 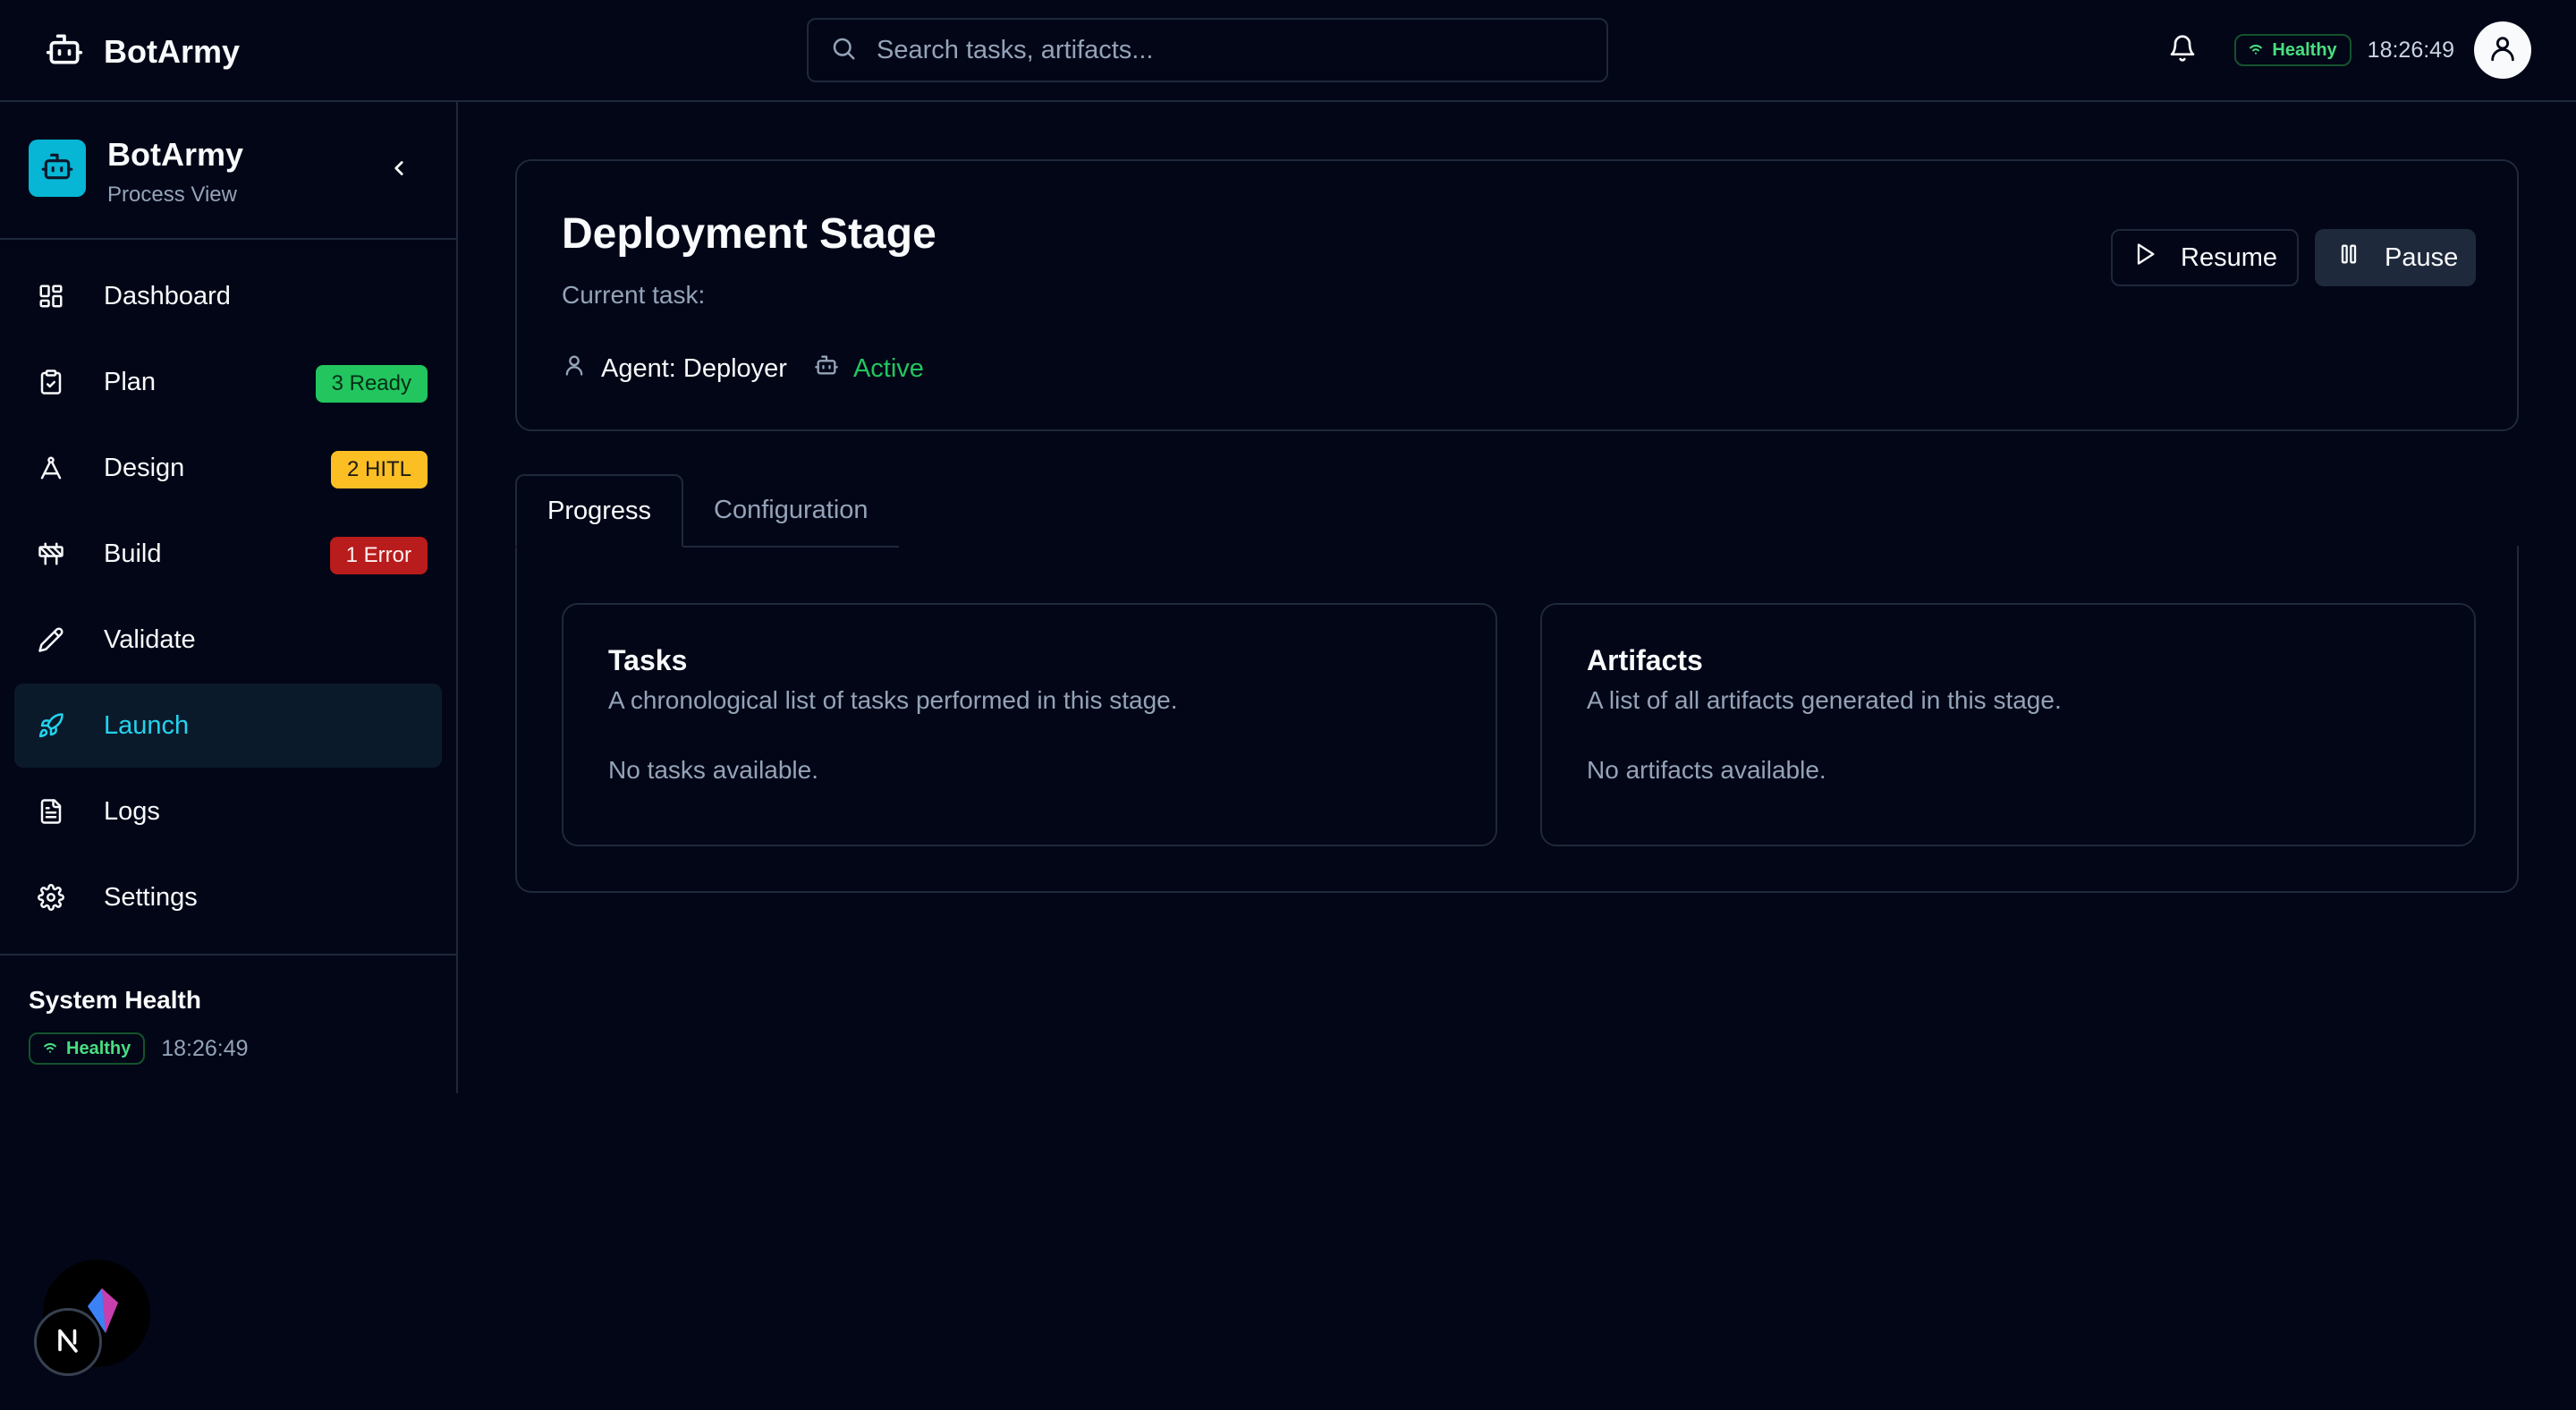 What do you see at coordinates (167, 296) in the screenshot?
I see `sidebar-item-label: Dashboard` at bounding box center [167, 296].